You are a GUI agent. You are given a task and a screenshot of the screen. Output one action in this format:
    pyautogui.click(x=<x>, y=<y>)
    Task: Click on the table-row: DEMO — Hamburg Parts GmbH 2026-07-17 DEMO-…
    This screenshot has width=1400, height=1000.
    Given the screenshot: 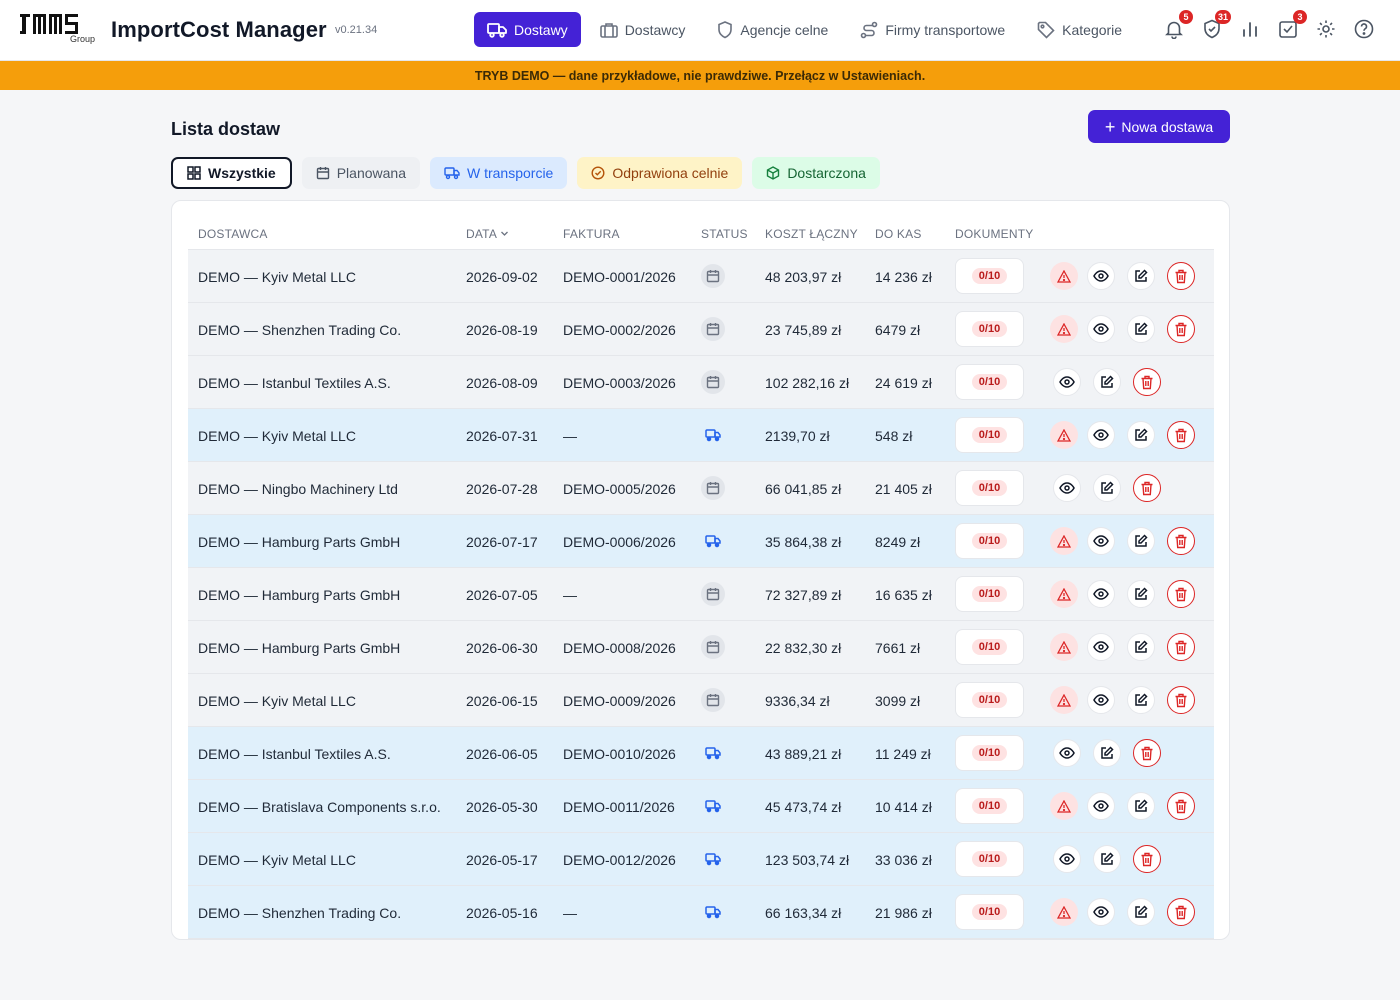 What is the action you would take?
    pyautogui.click(x=701, y=541)
    